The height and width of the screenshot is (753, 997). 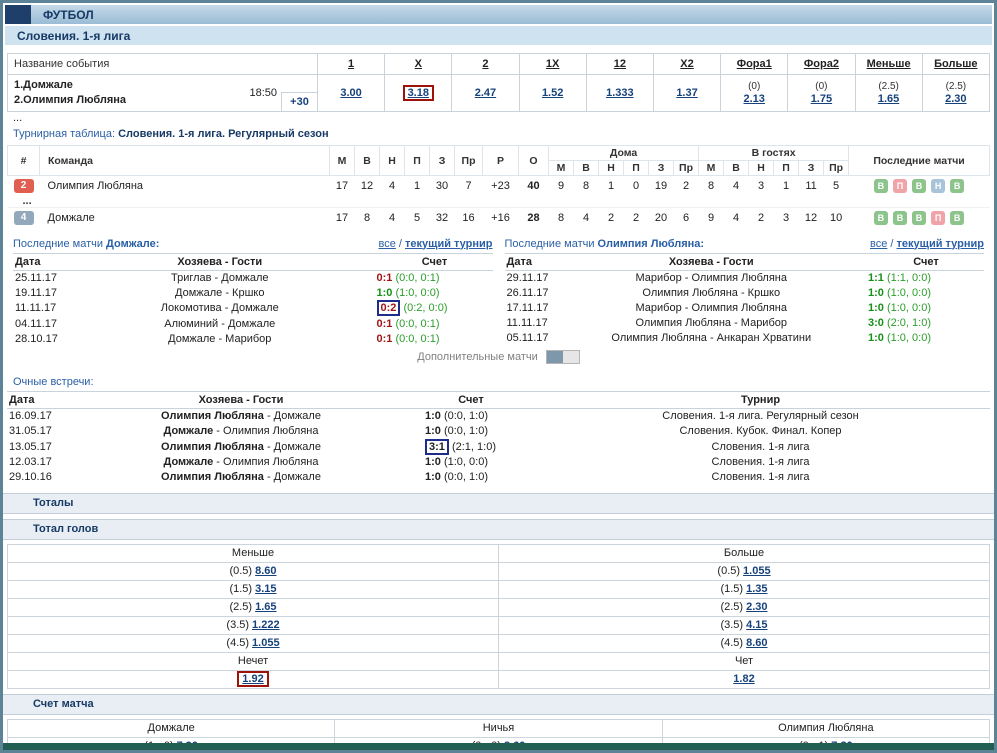 I want to click on total-over-cell: (4.5) 8.60, so click(x=744, y=643).